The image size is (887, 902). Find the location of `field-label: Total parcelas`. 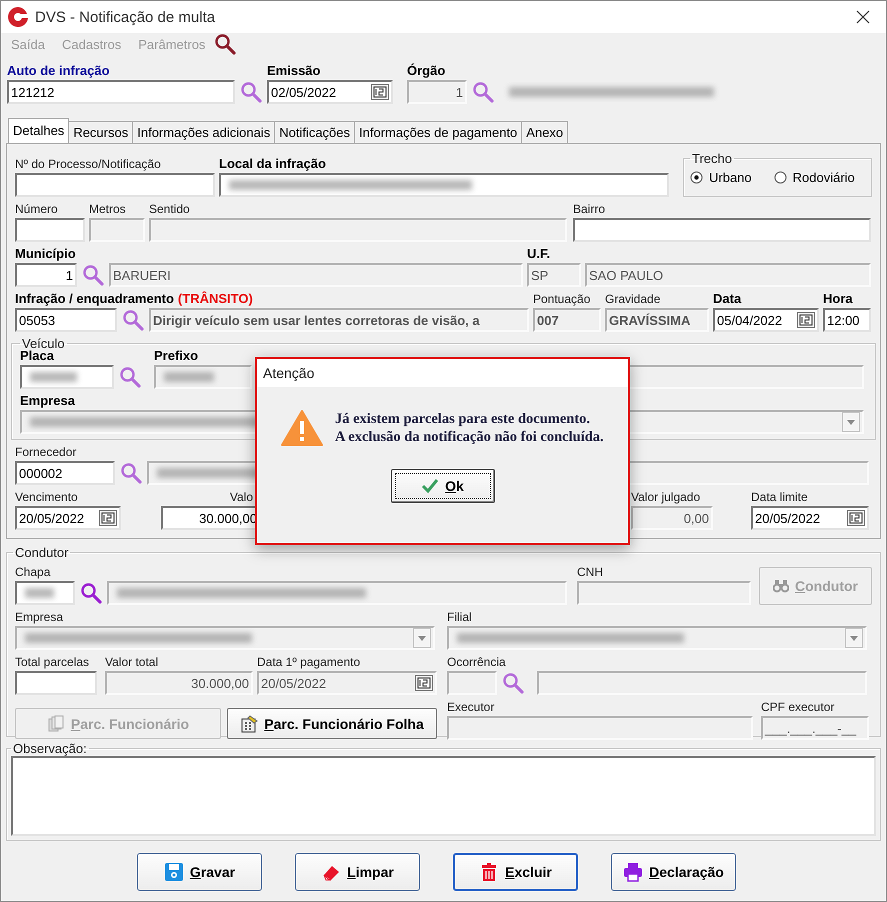

field-label: Total parcelas is located at coordinates (52, 662).